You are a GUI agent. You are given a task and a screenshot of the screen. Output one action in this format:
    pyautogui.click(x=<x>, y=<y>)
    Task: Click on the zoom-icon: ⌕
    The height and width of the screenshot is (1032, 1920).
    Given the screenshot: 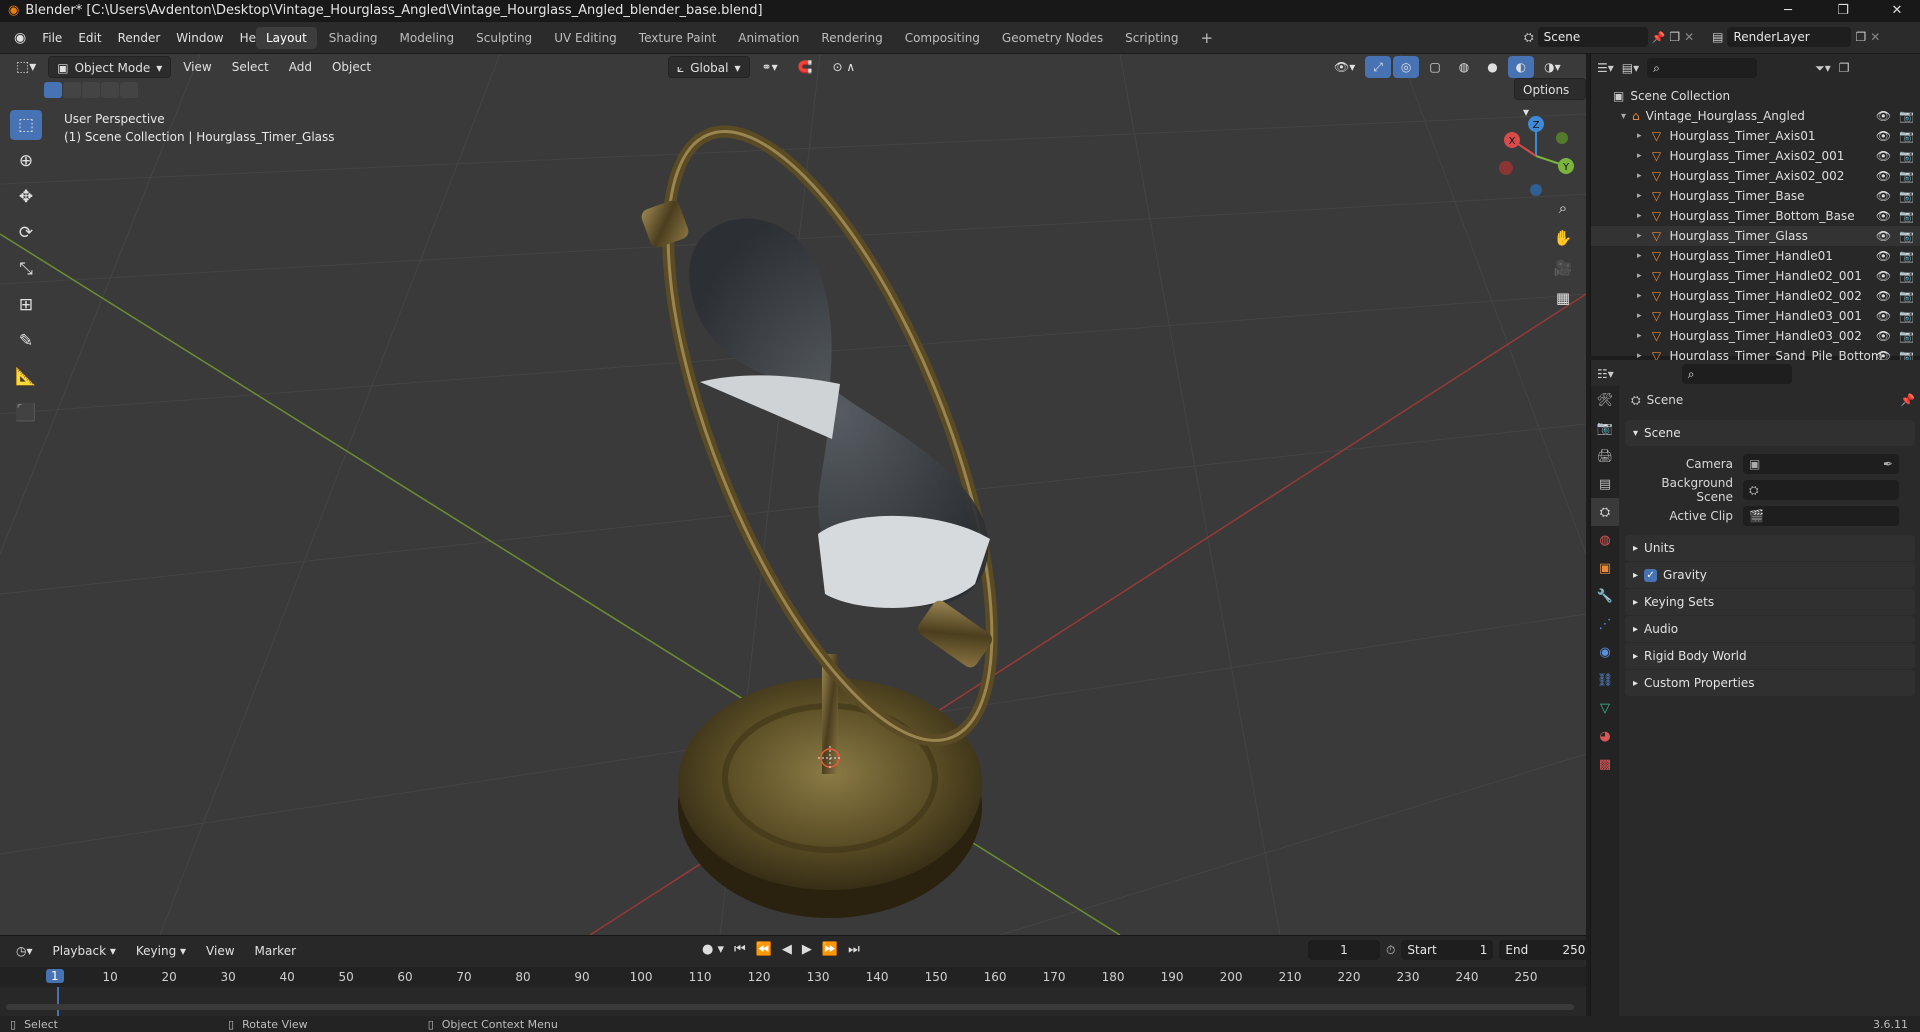 What is the action you would take?
    pyautogui.click(x=1563, y=208)
    